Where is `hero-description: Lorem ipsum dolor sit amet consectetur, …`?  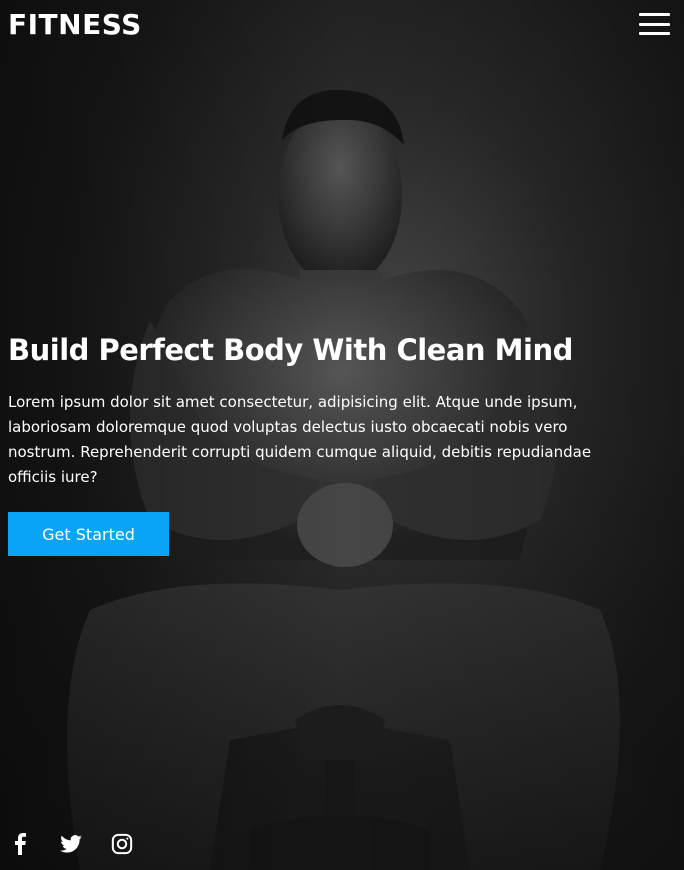 hero-description: Lorem ipsum dolor sit amet consectetur, … is located at coordinates (300, 439).